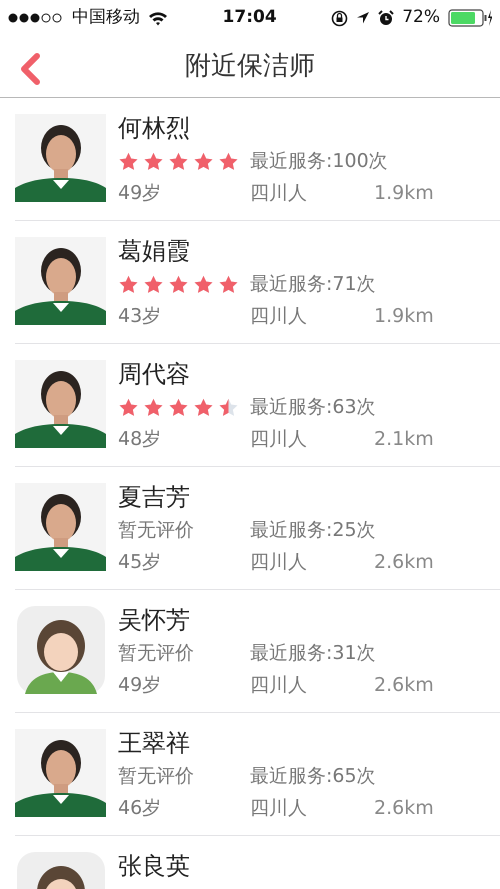 This screenshot has height=889, width=500. What do you see at coordinates (154, 743) in the screenshot?
I see `cleaner-name: 王翠祥` at bounding box center [154, 743].